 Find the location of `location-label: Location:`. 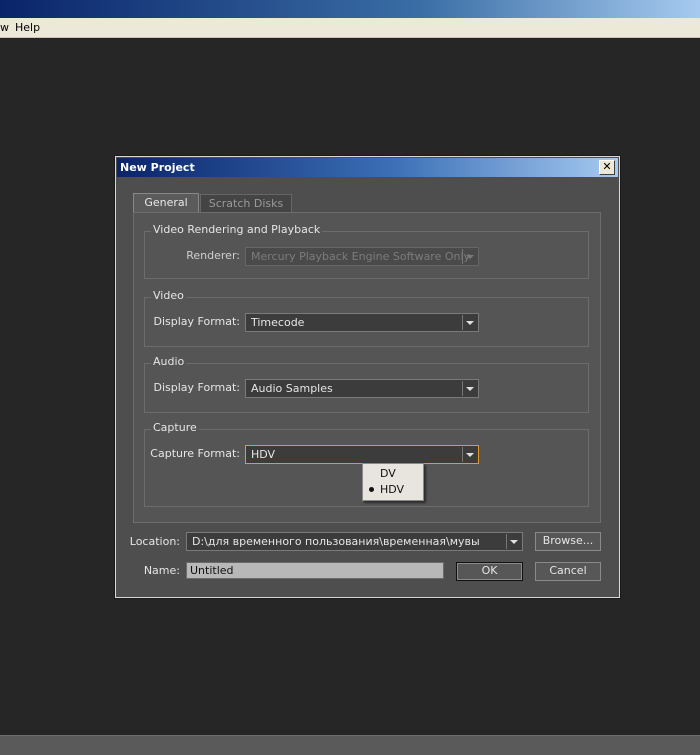

location-label: Location: is located at coordinates (154, 541).